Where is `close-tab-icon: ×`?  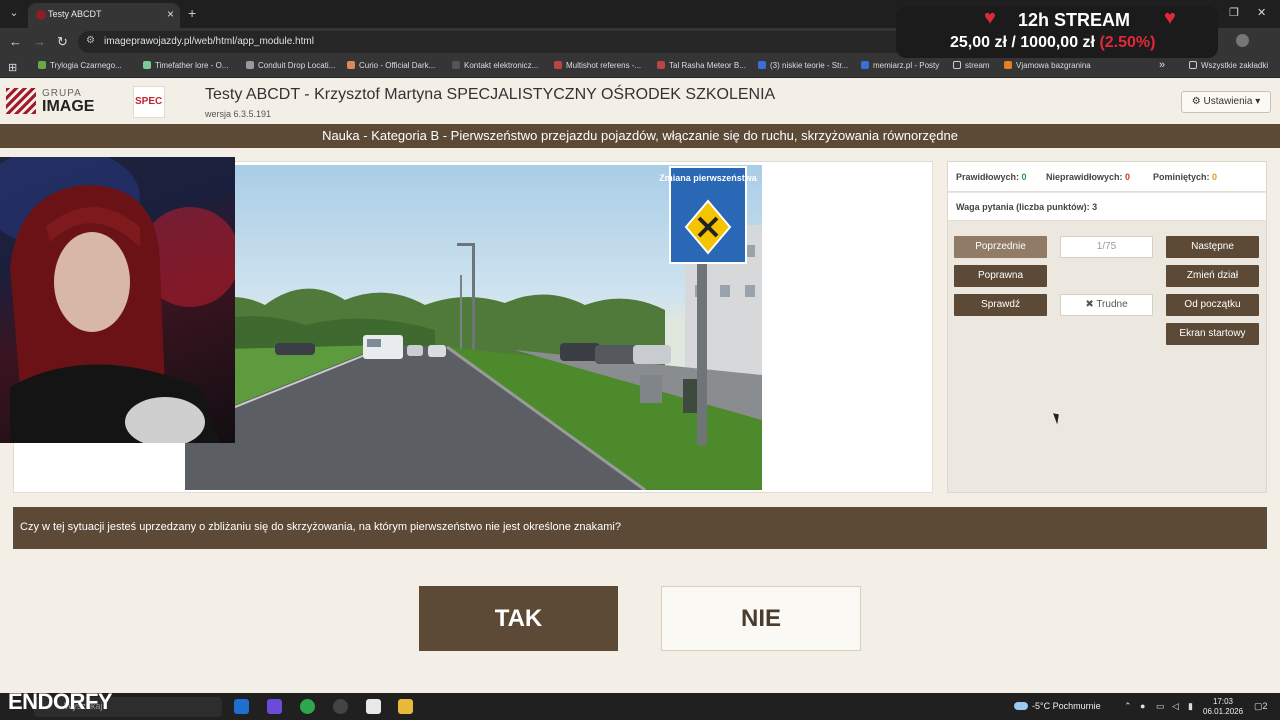 close-tab-icon: × is located at coordinates (170, 14).